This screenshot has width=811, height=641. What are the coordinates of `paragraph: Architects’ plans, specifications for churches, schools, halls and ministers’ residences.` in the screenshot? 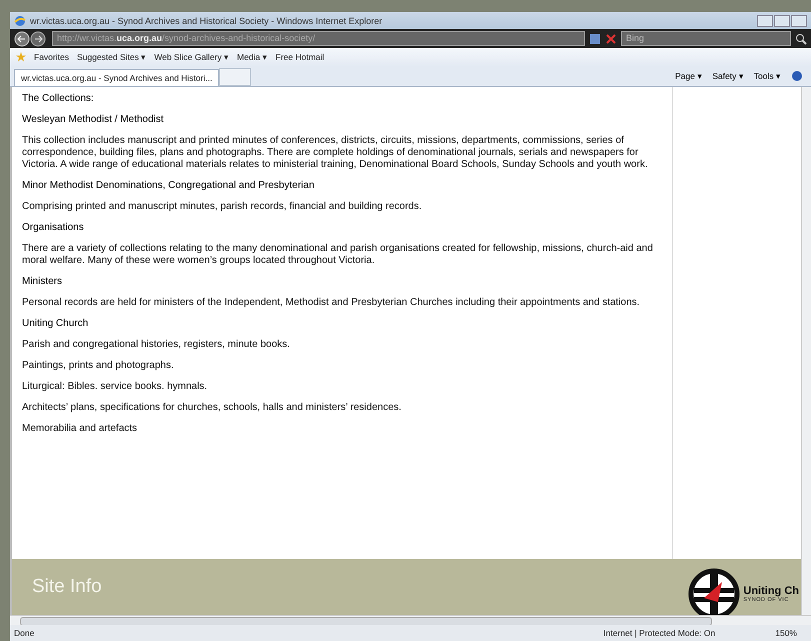 It's located at (212, 408).